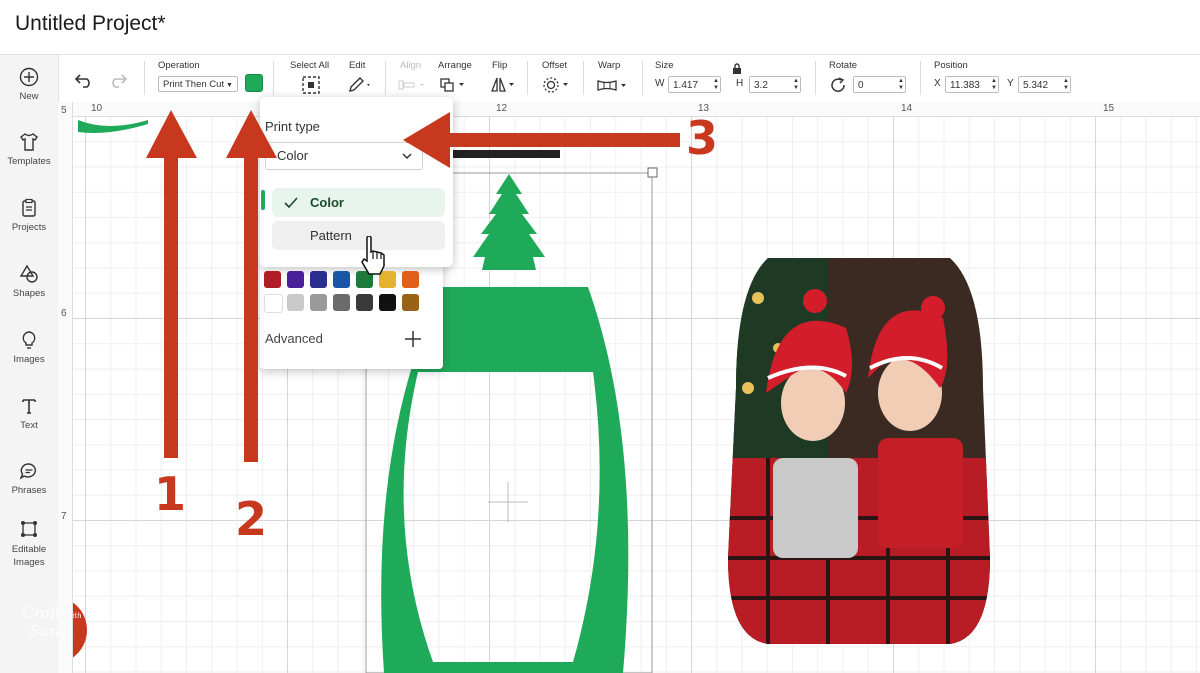  Describe the element at coordinates (251, 519) in the screenshot. I see `annotation-number-2: 2` at that location.